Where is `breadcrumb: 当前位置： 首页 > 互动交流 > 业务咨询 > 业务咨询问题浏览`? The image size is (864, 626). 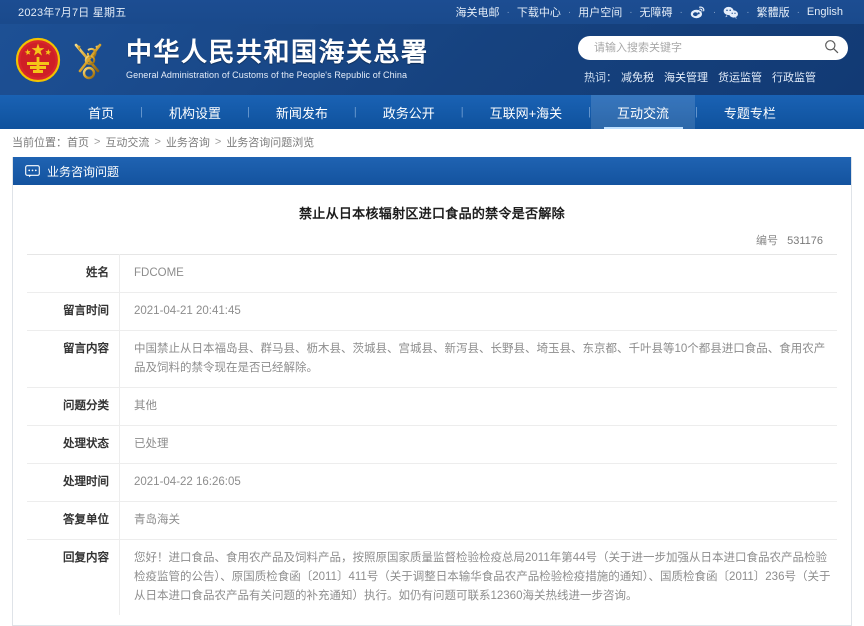
breadcrumb: 当前位置： 首页 > 互动交流 > 业务咨询 > 业务咨询问题浏览 is located at coordinates (432, 142).